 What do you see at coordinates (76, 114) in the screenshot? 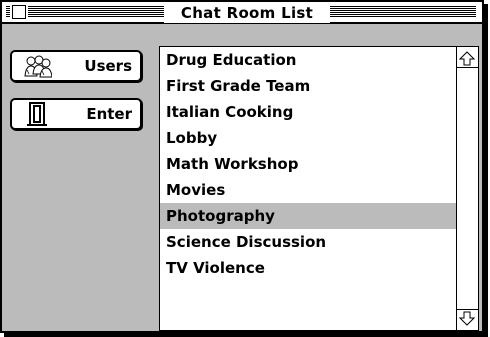
I see `enter-button: Enter` at bounding box center [76, 114].